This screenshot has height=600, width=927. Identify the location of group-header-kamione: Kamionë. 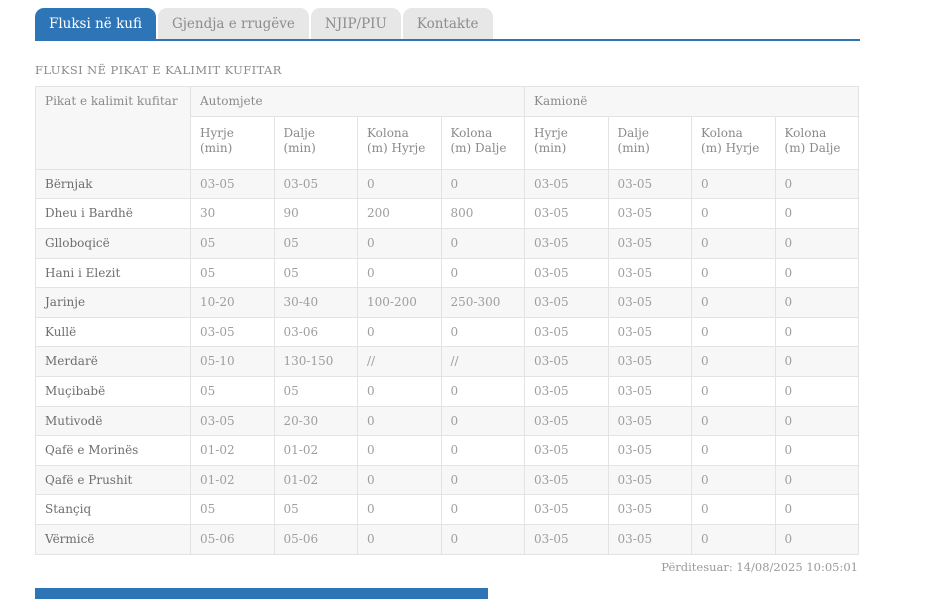
(692, 101).